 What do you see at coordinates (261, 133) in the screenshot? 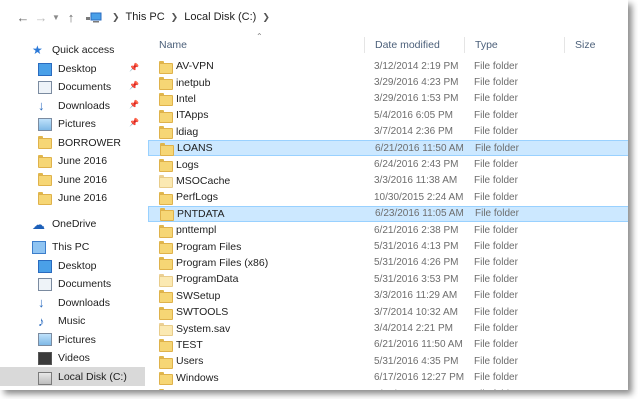
I see `file-name-cell: ldiag` at bounding box center [261, 133].